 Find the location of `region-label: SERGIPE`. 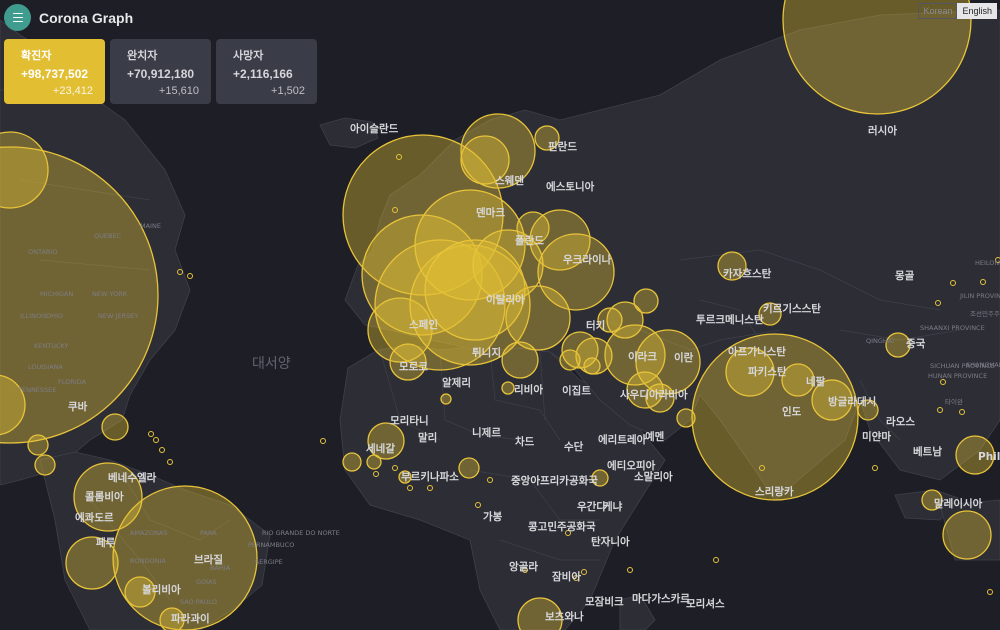

region-label: SERGIPE is located at coordinates (269, 562).